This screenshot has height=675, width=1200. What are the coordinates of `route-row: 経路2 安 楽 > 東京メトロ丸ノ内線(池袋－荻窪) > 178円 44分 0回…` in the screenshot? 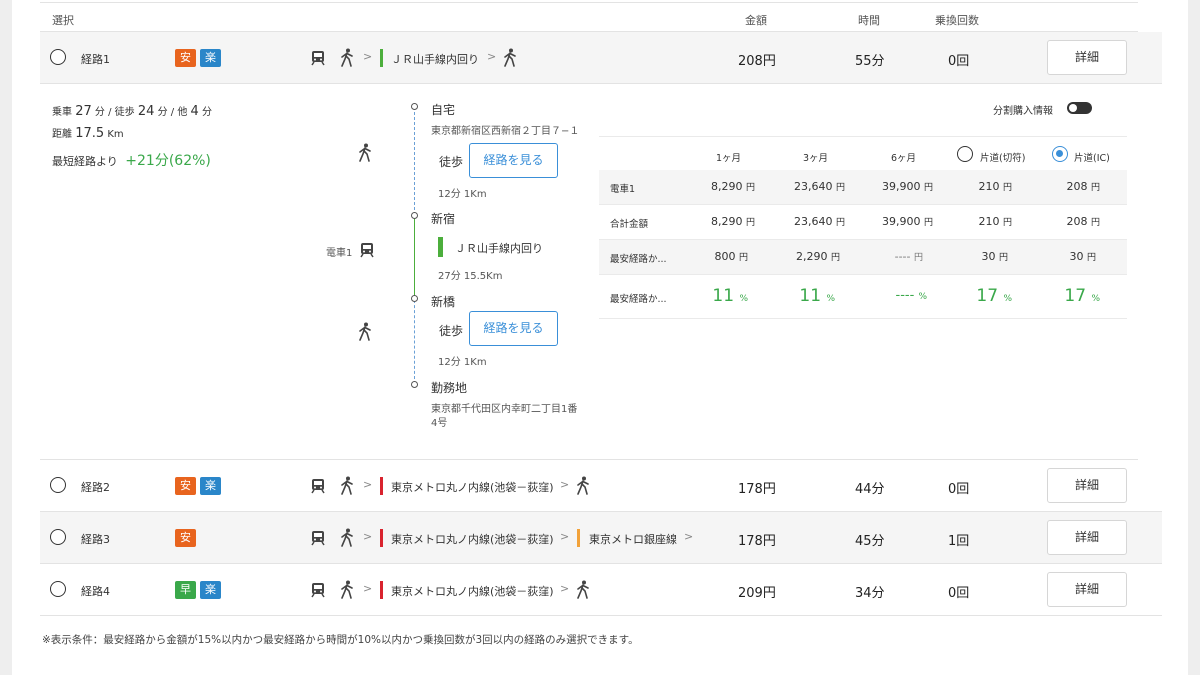 It's located at (601, 486).